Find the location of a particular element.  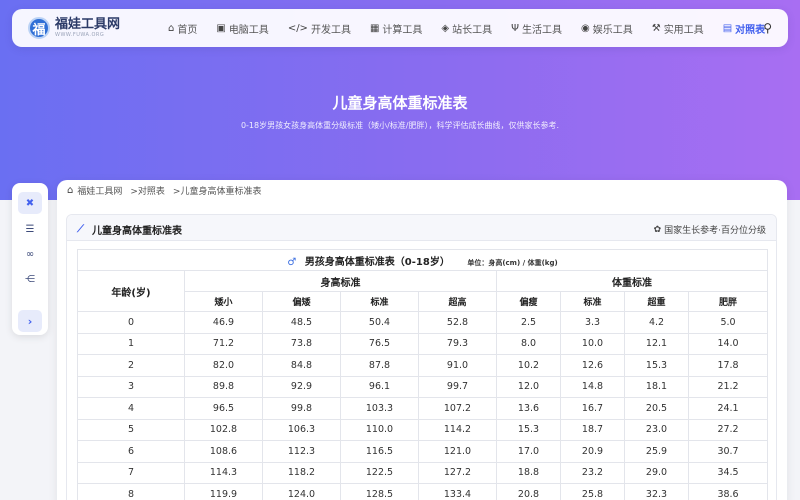

table-row: 3 89.8 92.9 96.1 99.7 12.0 14.8 18.1 21.2 is located at coordinates (423, 386).